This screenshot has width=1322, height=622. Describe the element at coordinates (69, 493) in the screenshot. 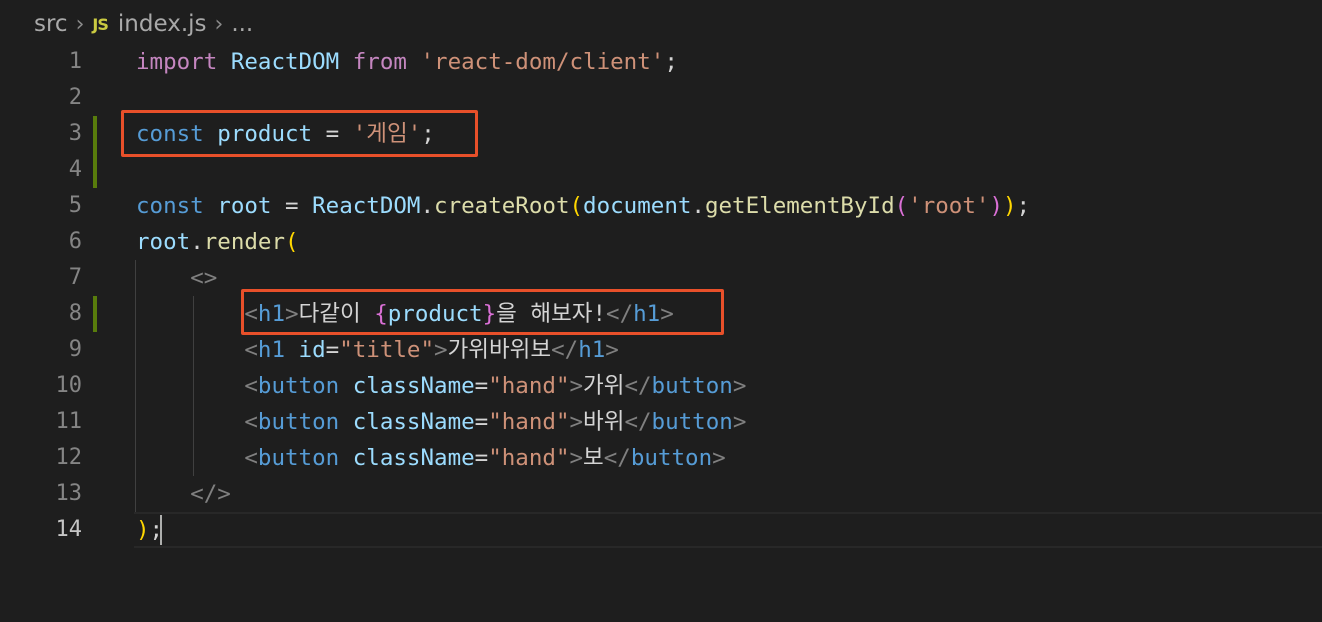

I see `line-number: 13` at that location.